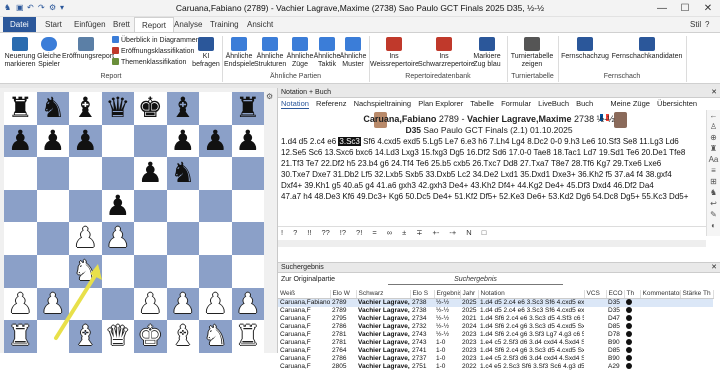  What do you see at coordinates (553, 103) in the screenshot?
I see `tab-livebuch: LiveBuch` at bounding box center [553, 103].